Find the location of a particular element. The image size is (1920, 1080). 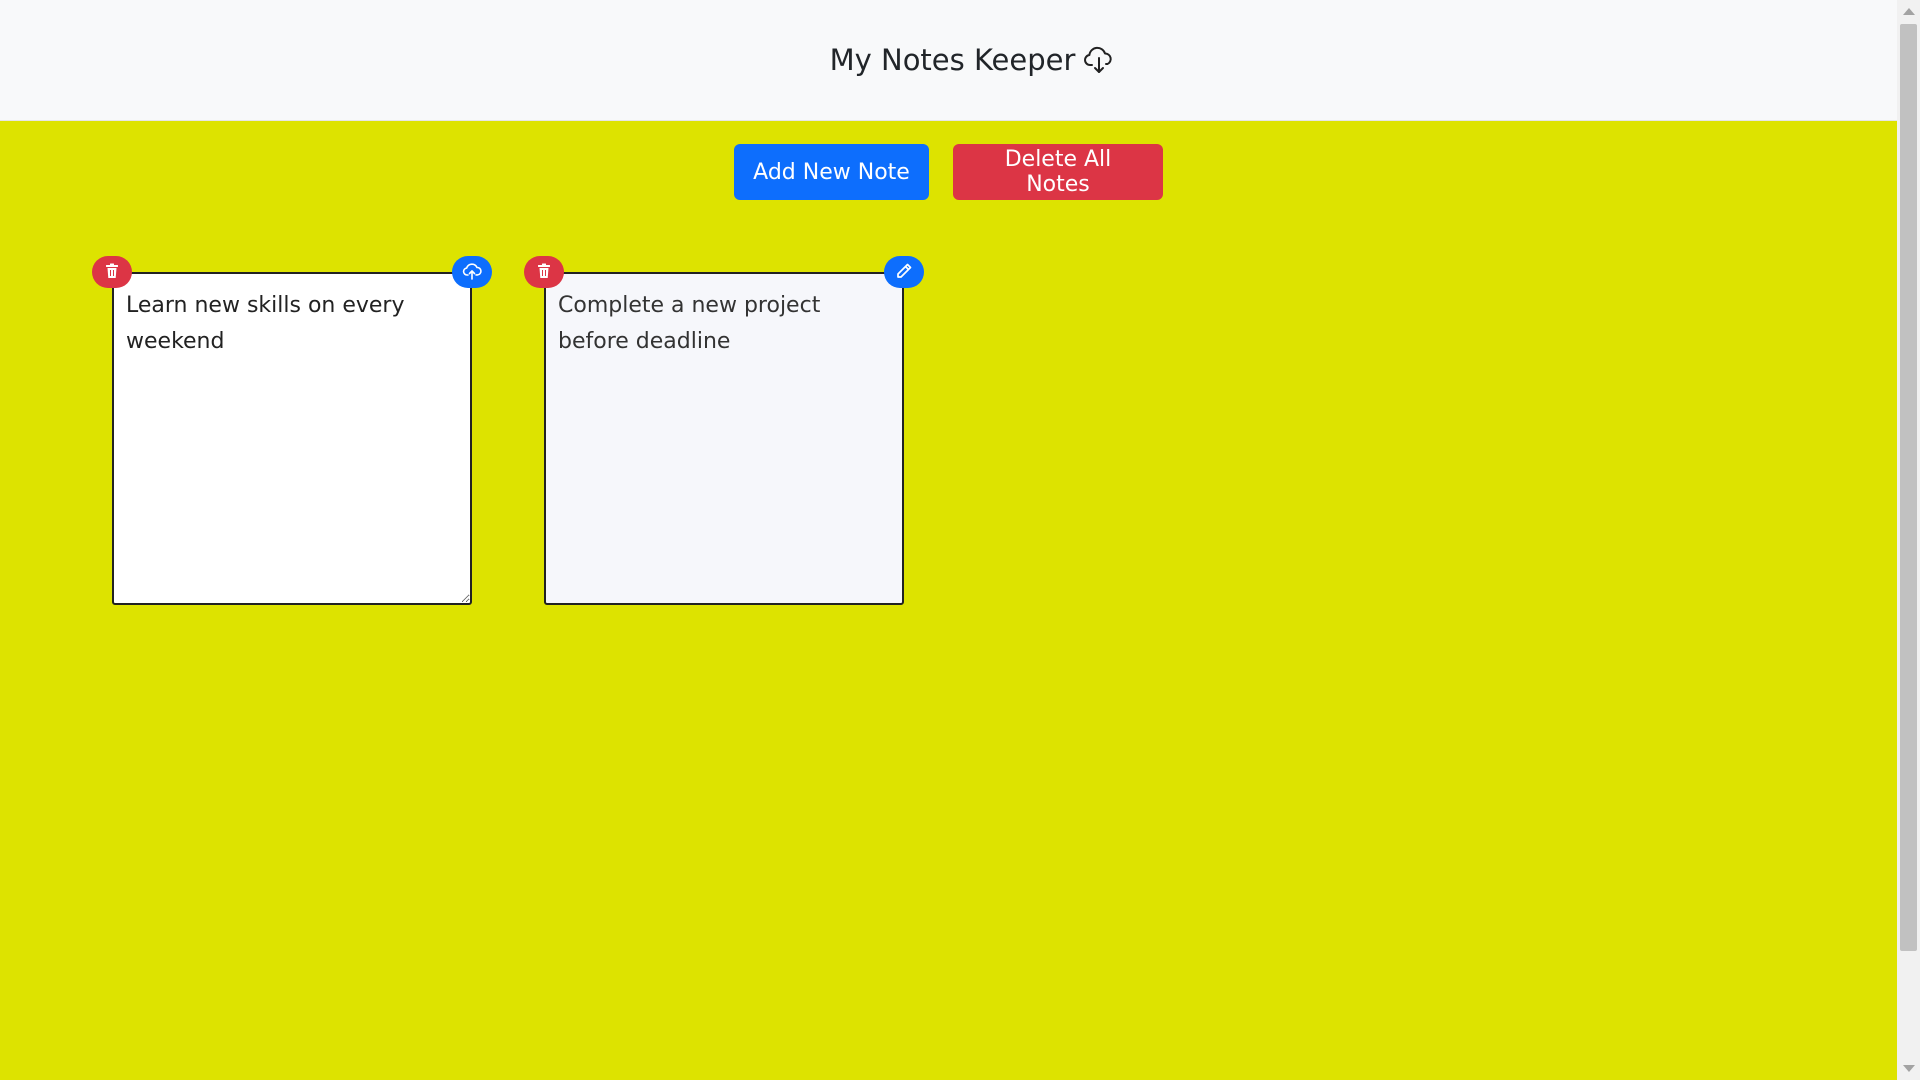

note-textarea: Learn new skills on every weekend is located at coordinates (292, 438).